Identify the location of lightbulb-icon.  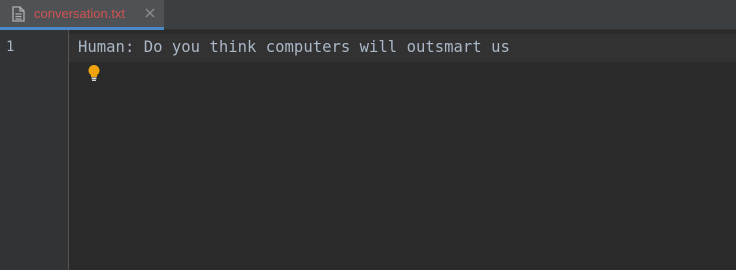
(94, 73).